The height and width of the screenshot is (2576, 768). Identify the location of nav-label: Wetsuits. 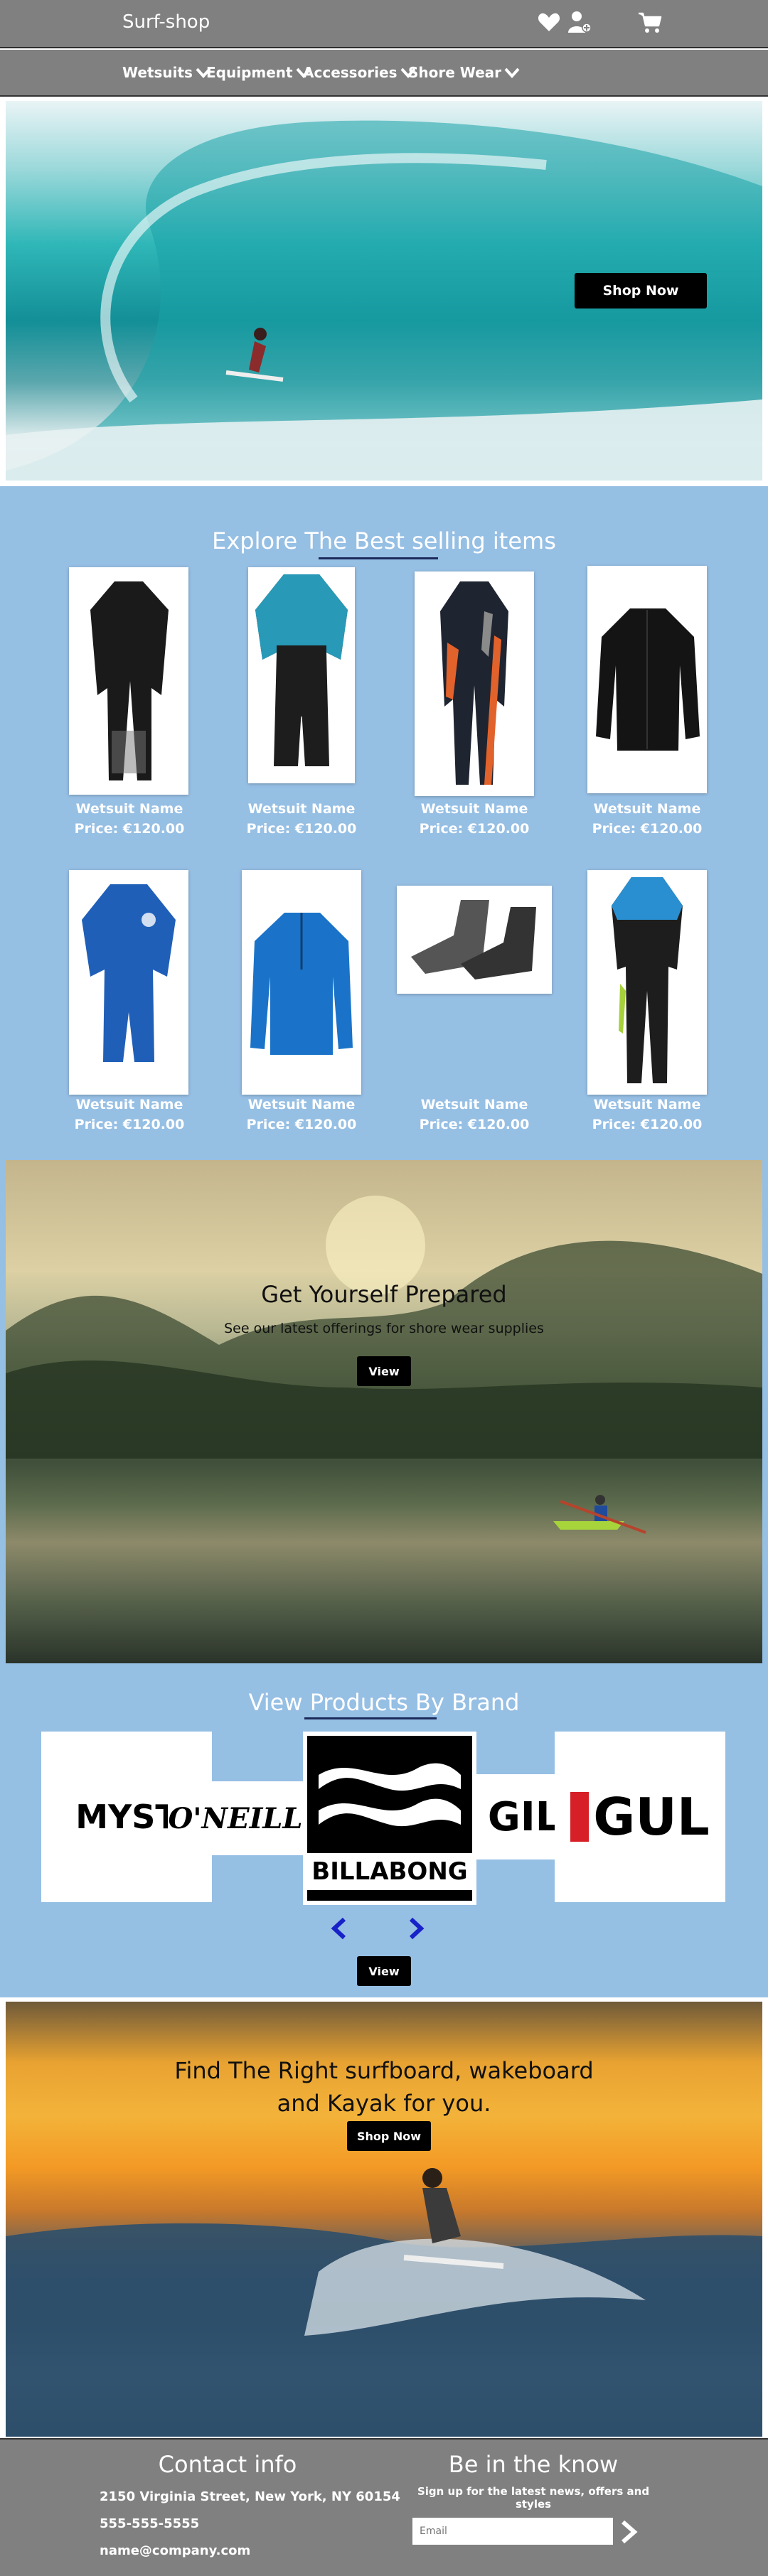
(157, 72).